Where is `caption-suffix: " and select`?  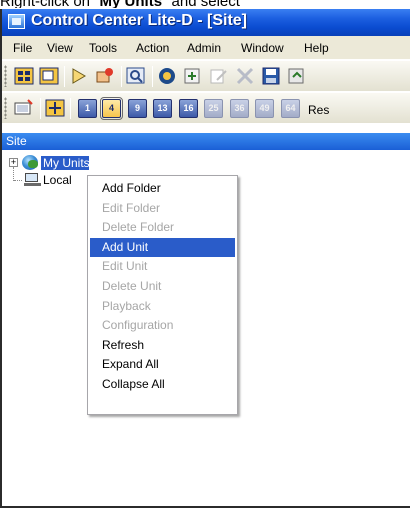 caption-suffix: " and select is located at coordinates (201, 4).